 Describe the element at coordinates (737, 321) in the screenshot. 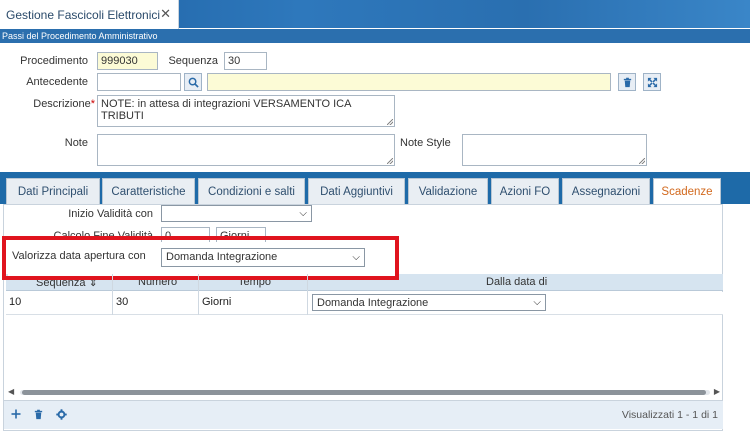

I see `right-edge` at that location.